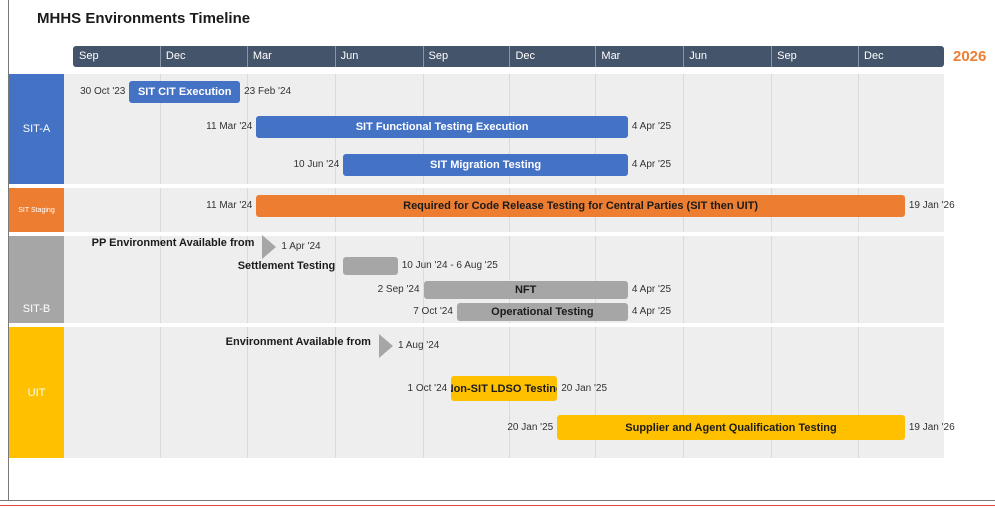  I want to click on milestone-date: 1 Aug '24, so click(418, 345).